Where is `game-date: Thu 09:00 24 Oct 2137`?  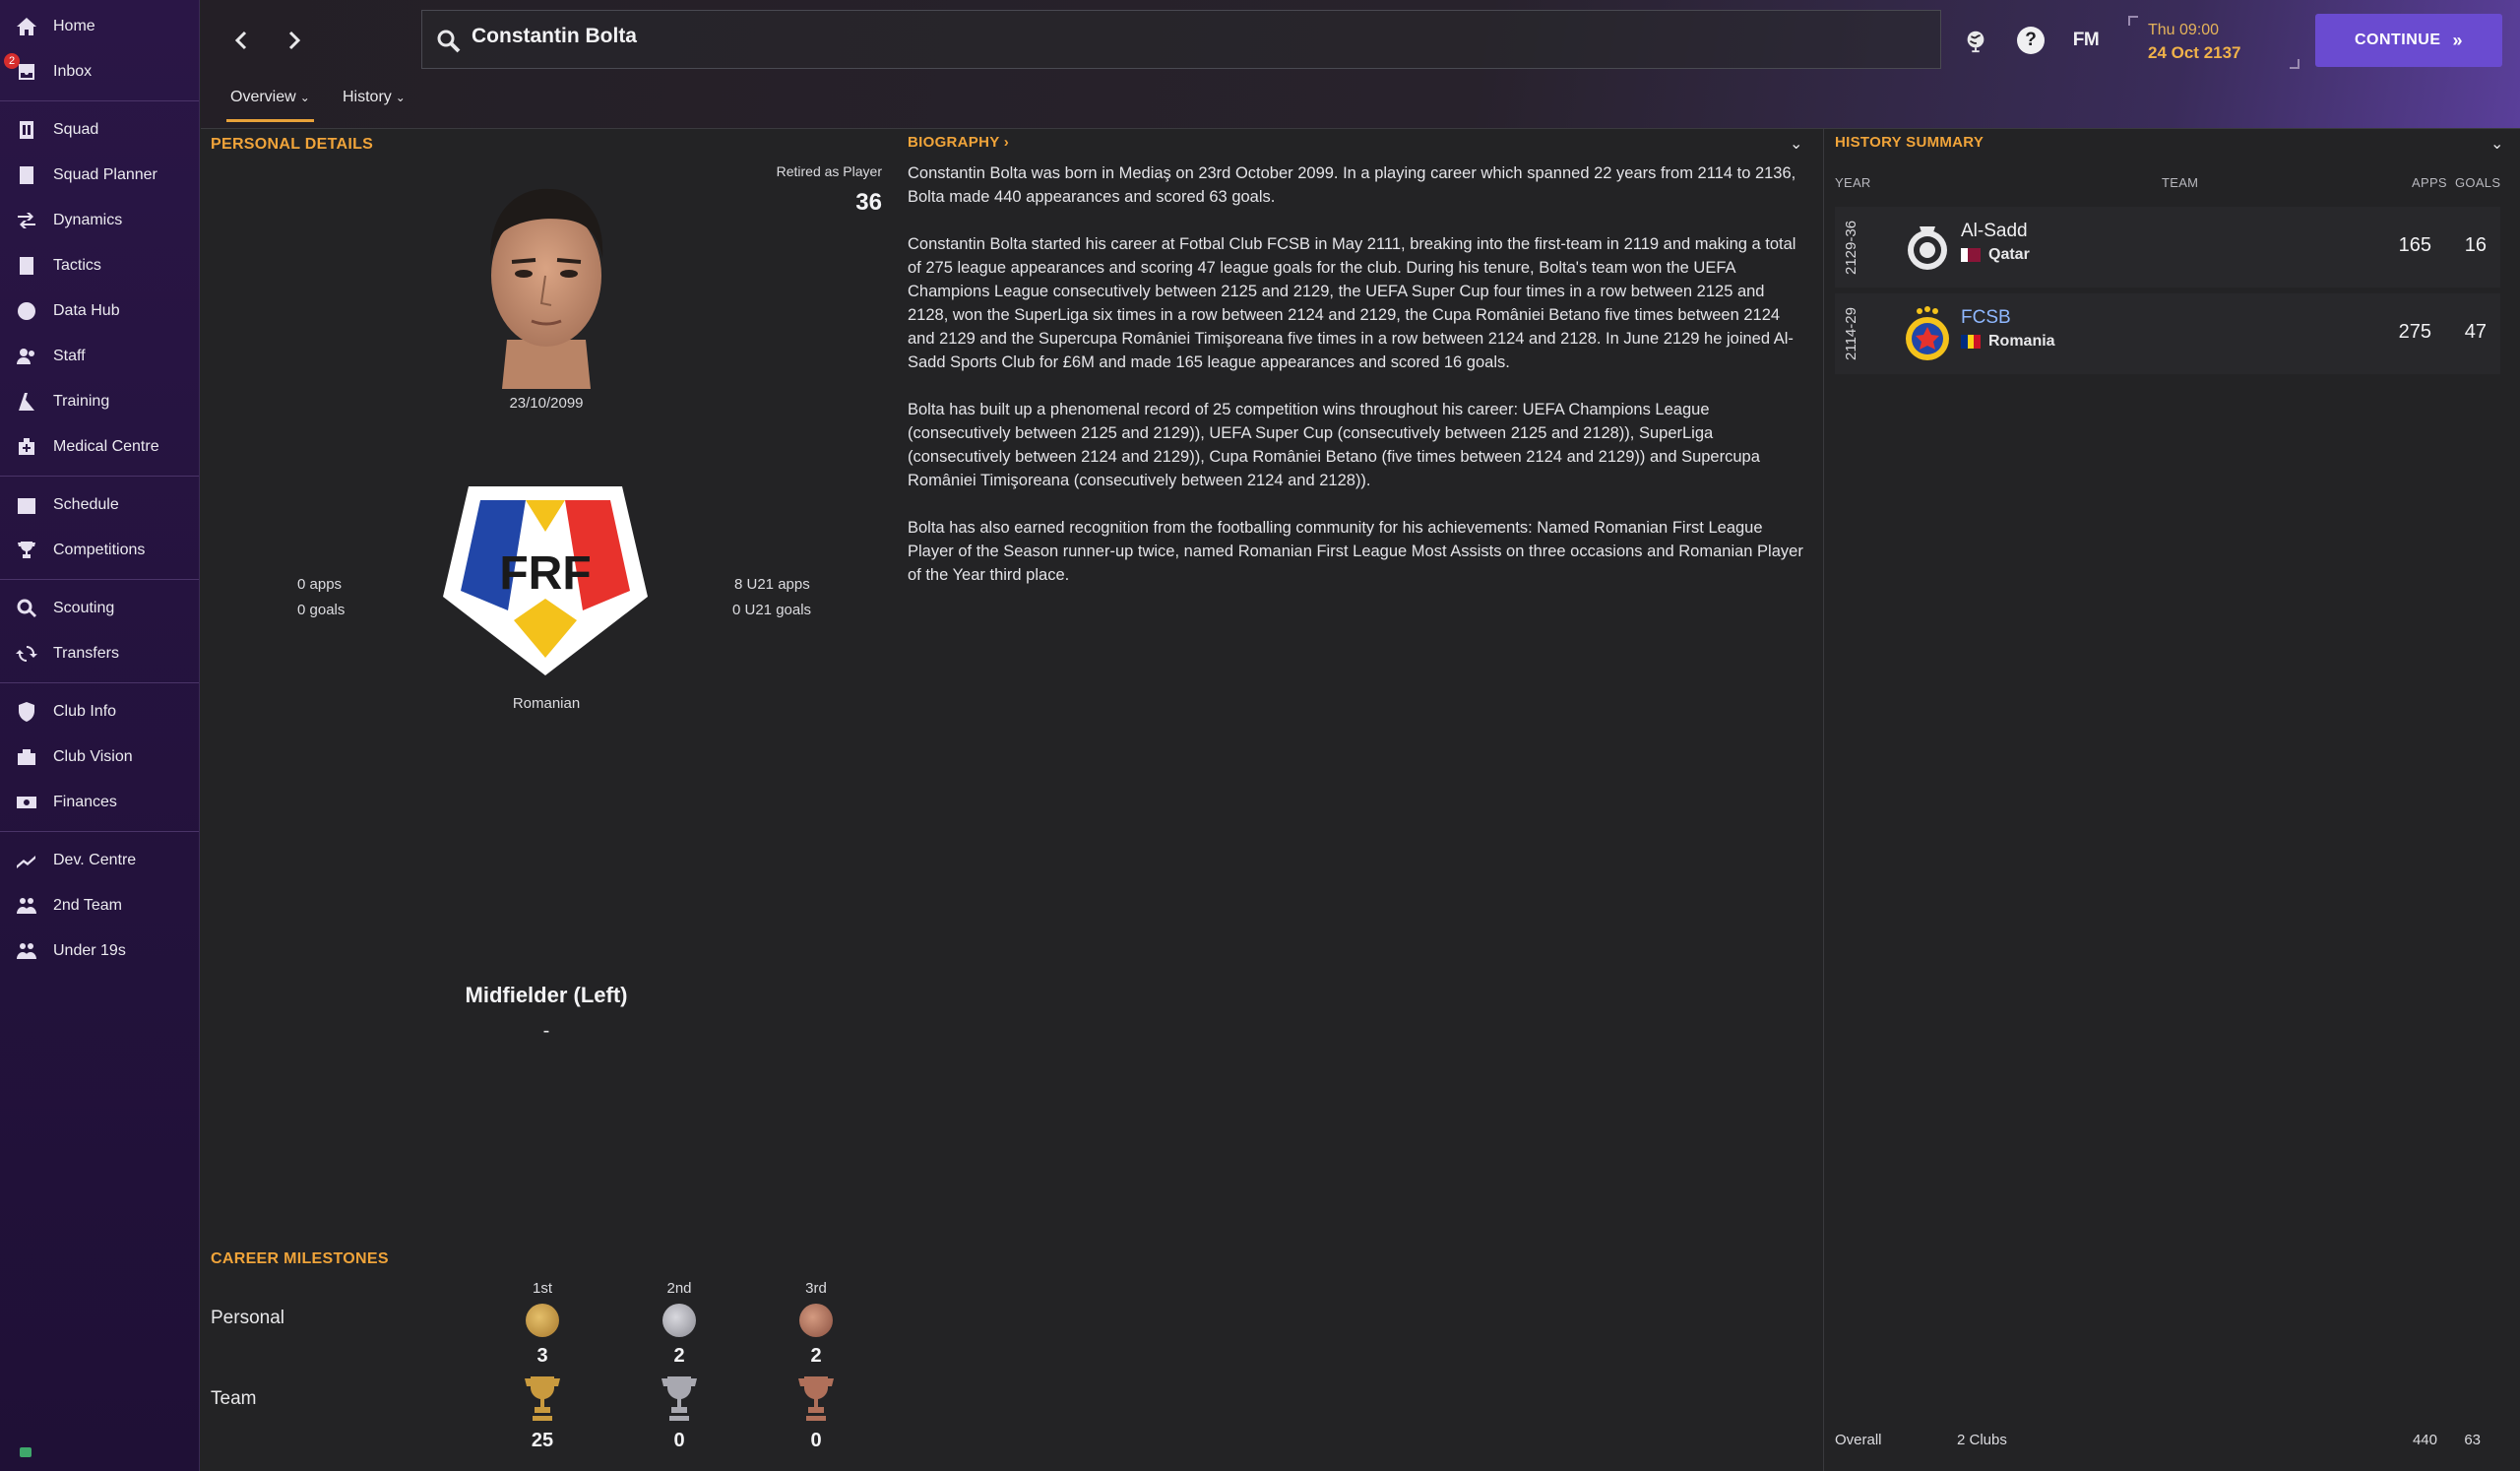
game-date: Thu 09:00 24 Oct 2137 is located at coordinates (2214, 42).